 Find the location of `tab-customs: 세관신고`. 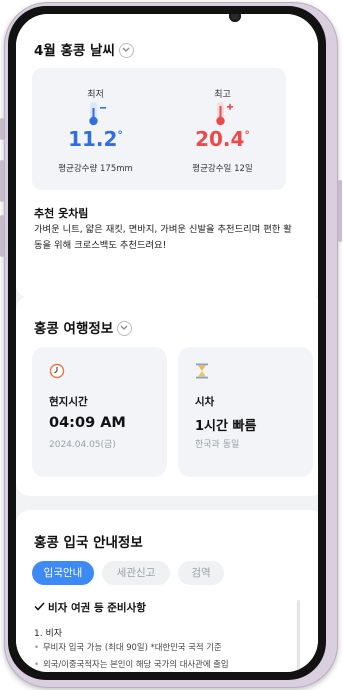

tab-customs: 세관신고 is located at coordinates (136, 573).